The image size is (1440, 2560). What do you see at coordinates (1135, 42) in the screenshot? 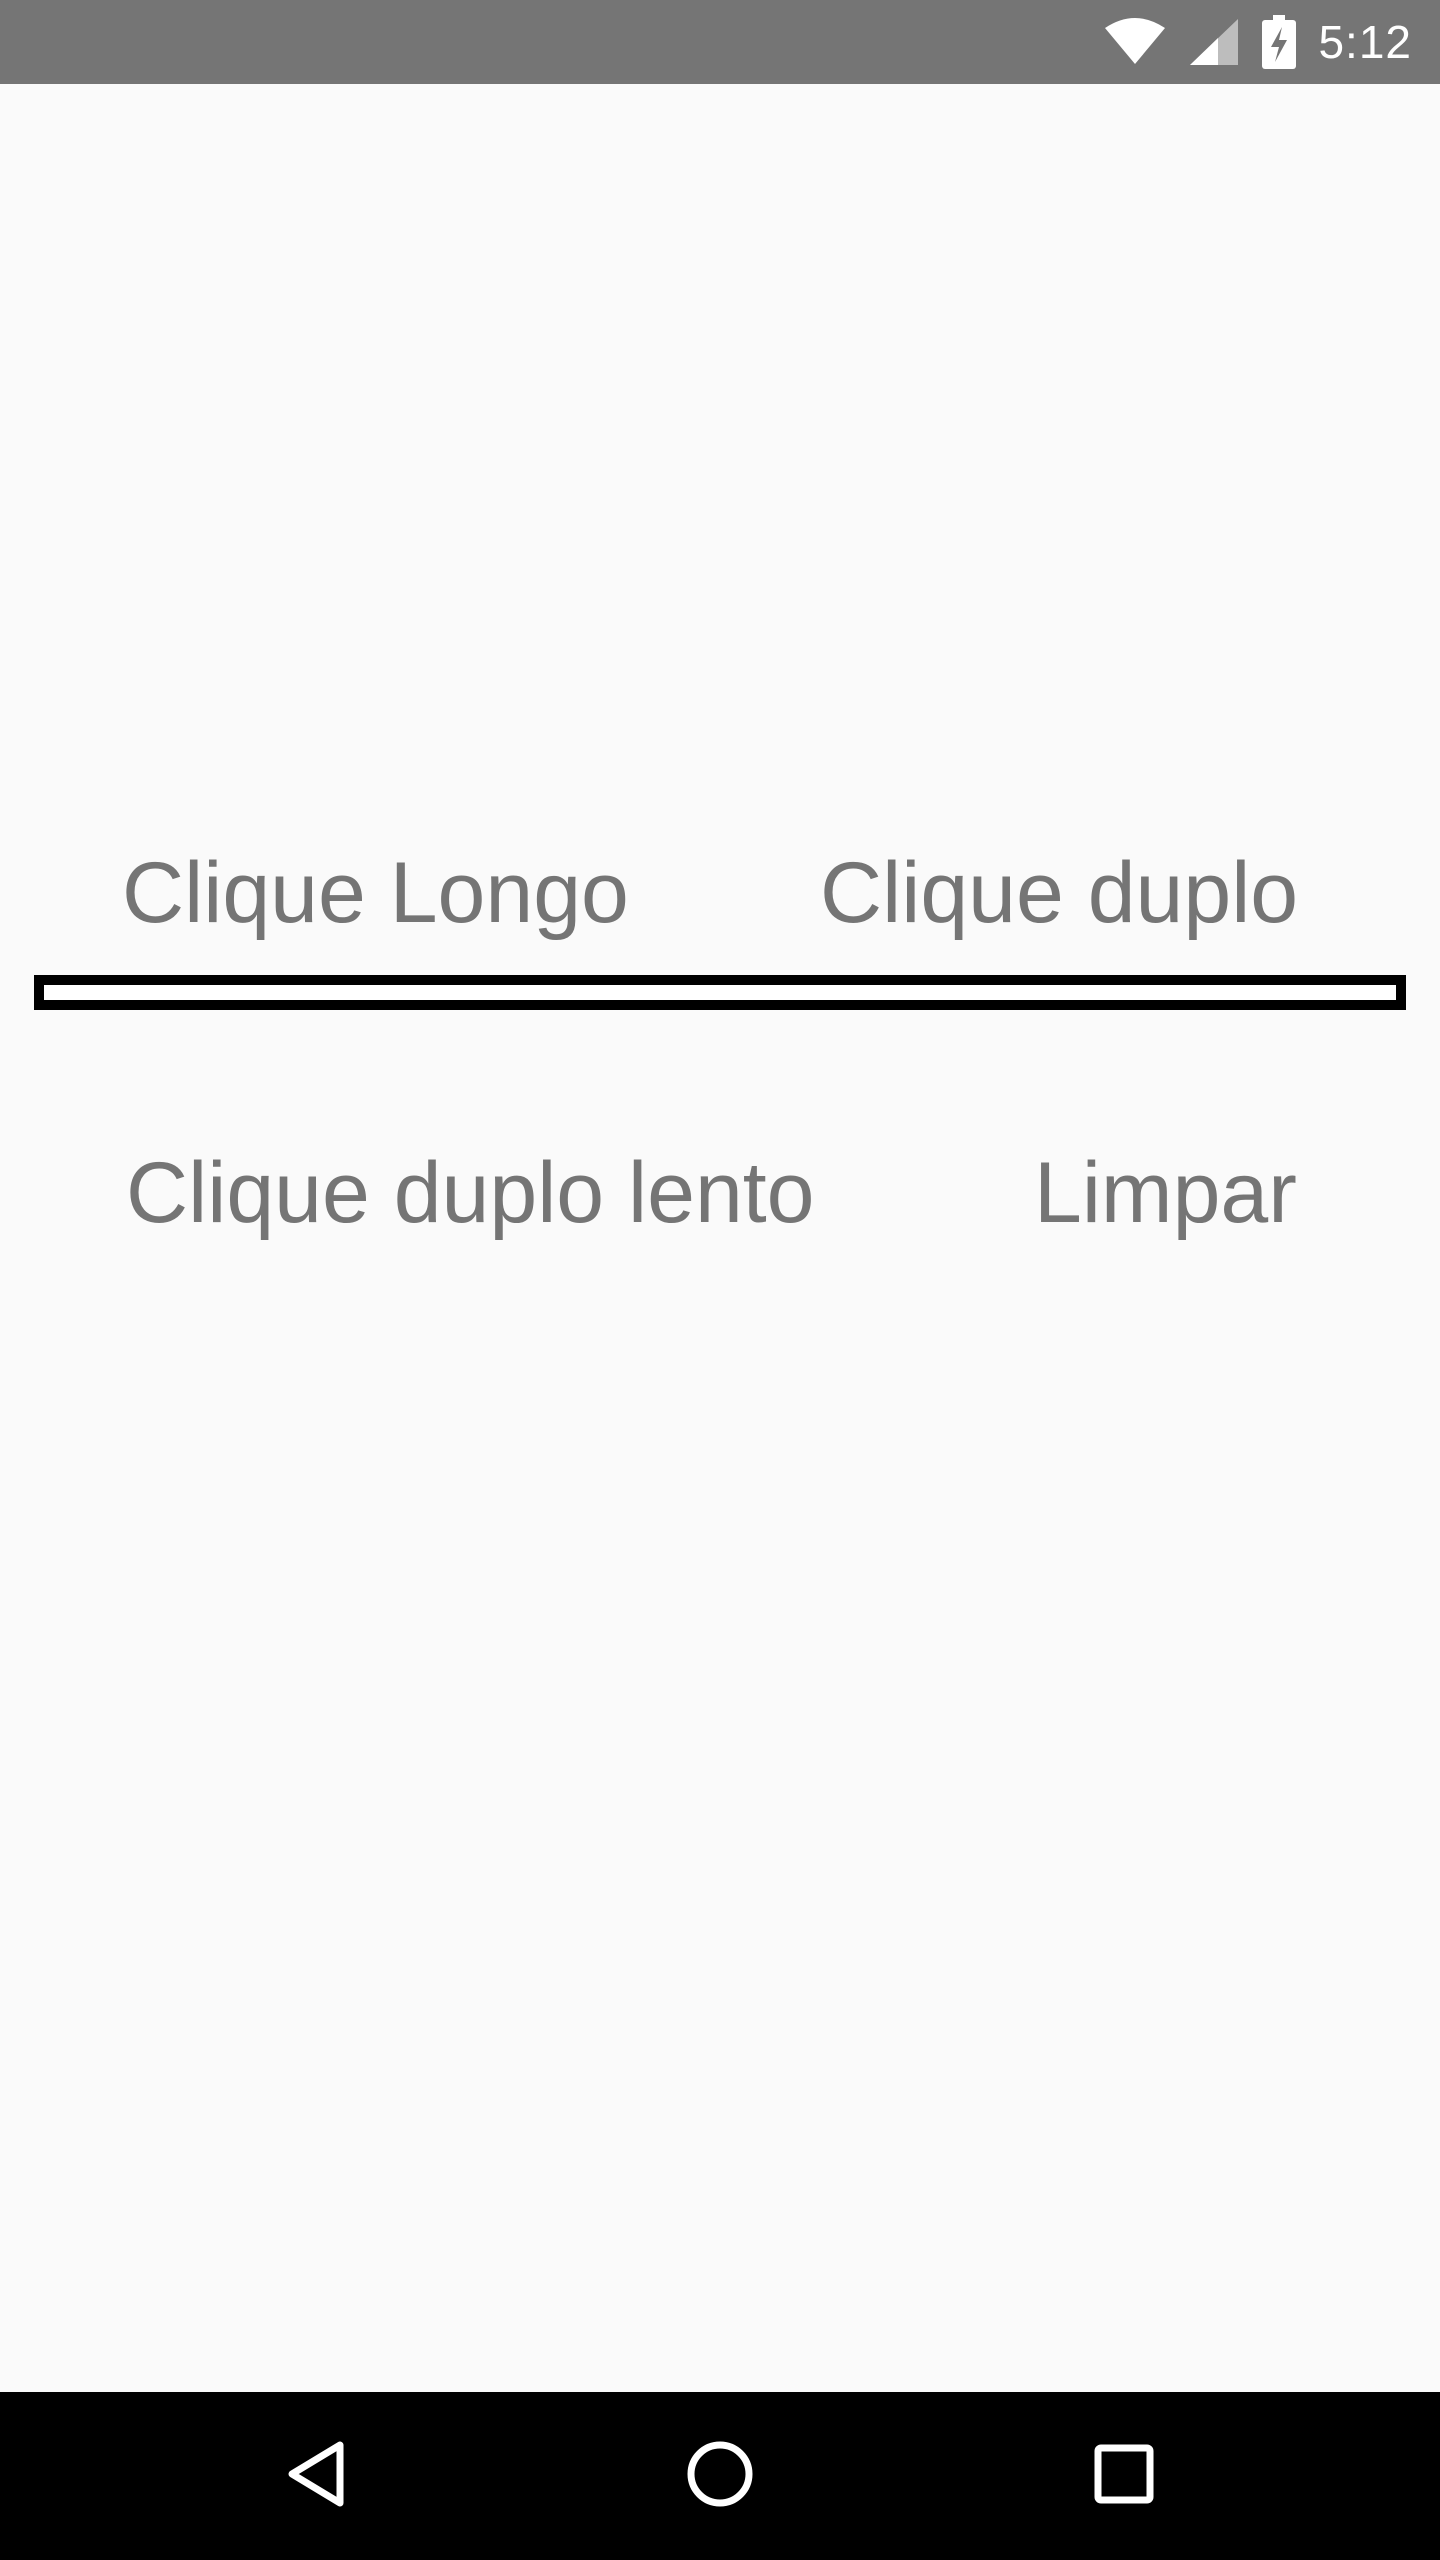
I see `wifi-icon` at bounding box center [1135, 42].